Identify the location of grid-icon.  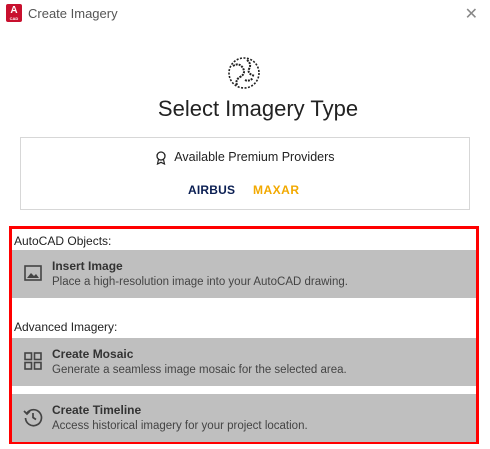
(33, 361).